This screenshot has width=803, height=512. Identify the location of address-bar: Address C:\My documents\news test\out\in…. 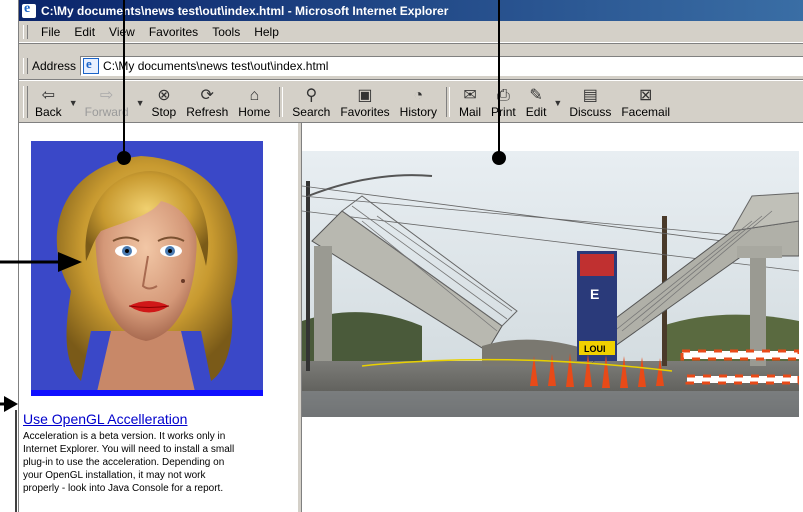
(411, 66).